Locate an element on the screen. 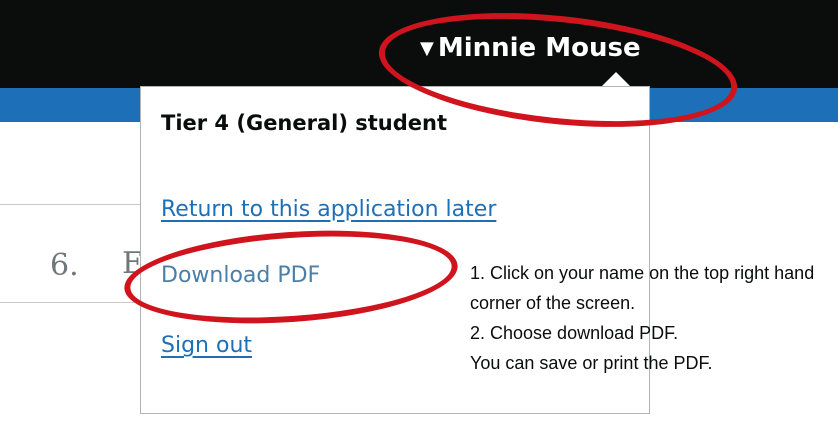  sign-out-link: Sign out is located at coordinates (206, 345).